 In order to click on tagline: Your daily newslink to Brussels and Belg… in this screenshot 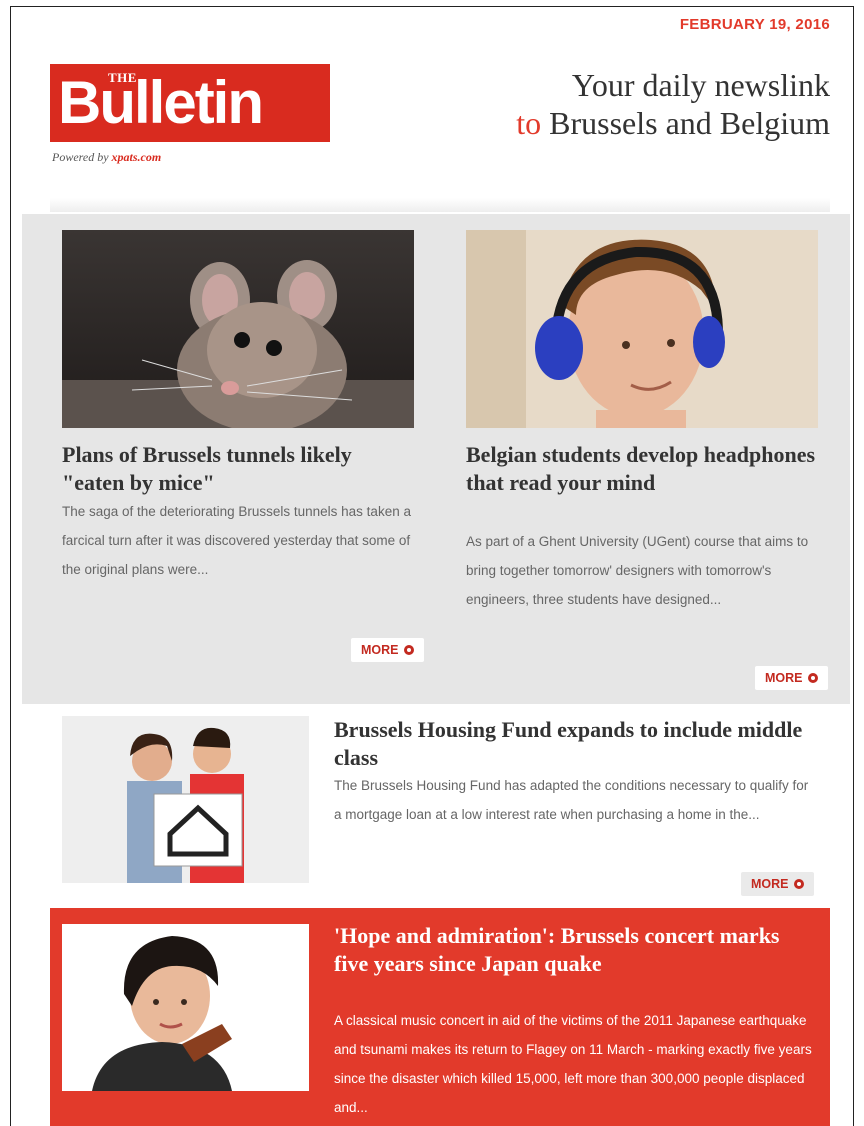, I will do `click(673, 104)`.